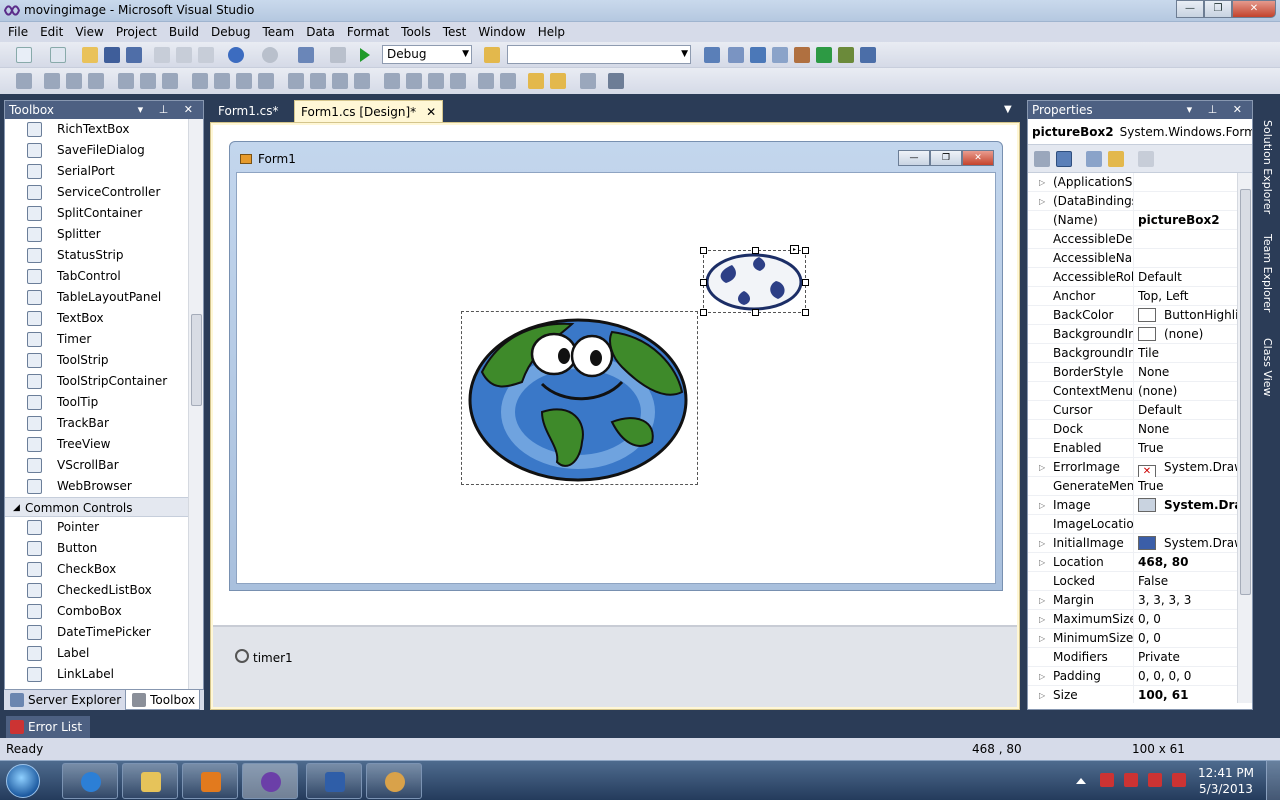 The image size is (1280, 800). What do you see at coordinates (780, 55) in the screenshot?
I see `toolbox-icon` at bounding box center [780, 55].